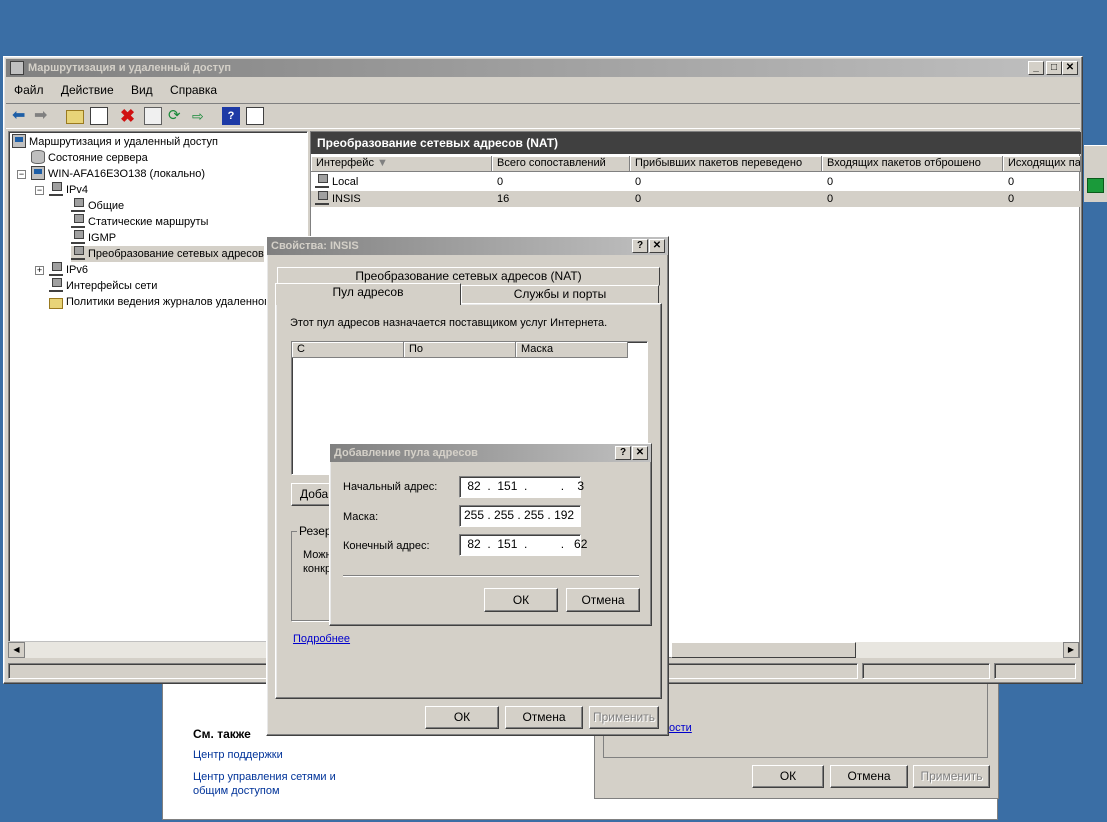  Describe the element at coordinates (348, 350) in the screenshot. I see `col-from: С` at that location.